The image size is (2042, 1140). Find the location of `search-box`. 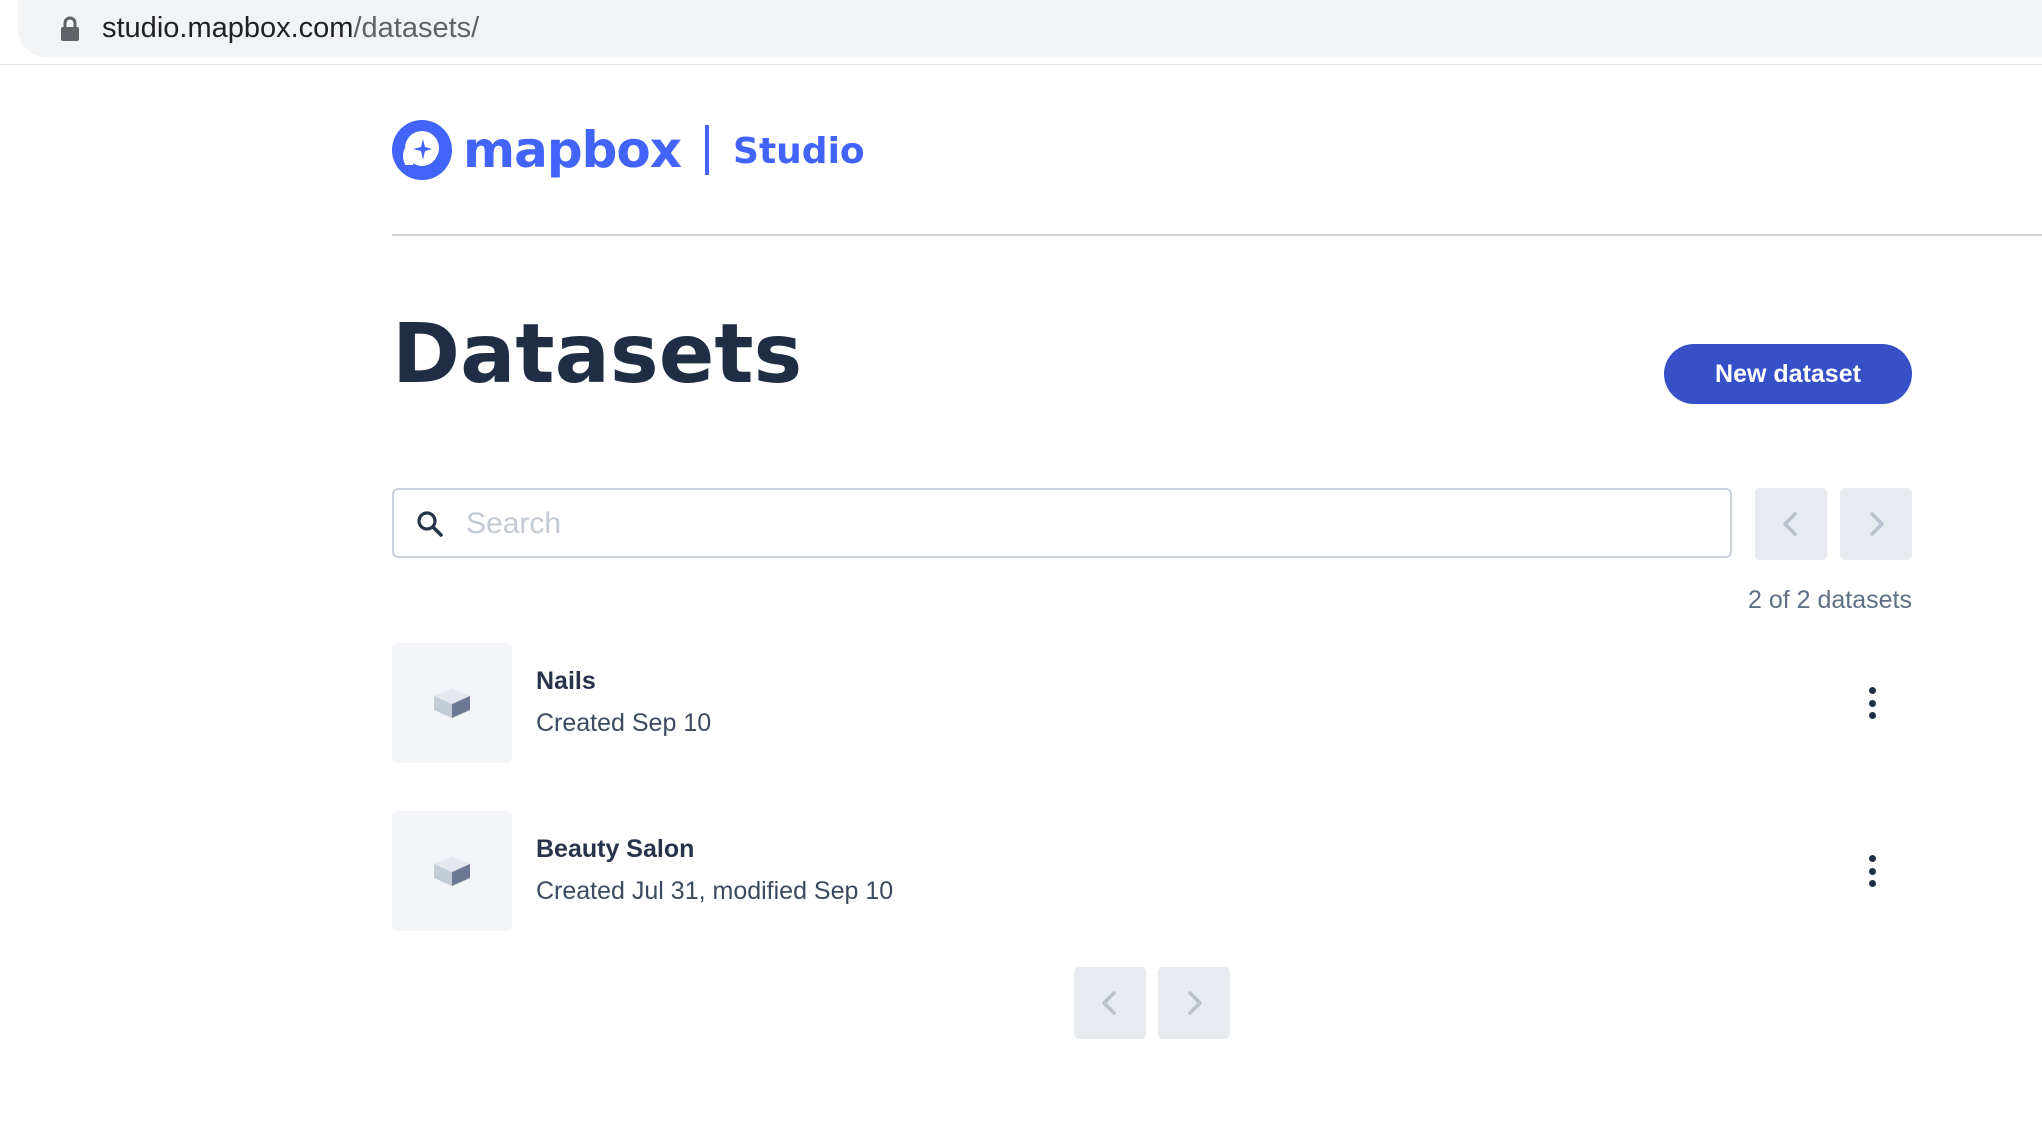

search-box is located at coordinates (1062, 523).